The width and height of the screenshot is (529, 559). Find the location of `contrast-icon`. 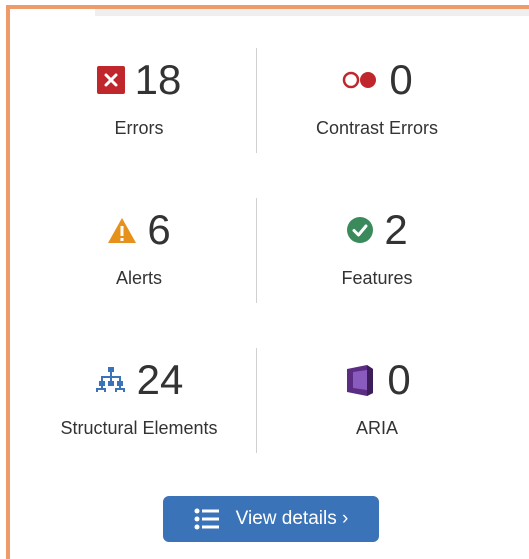

contrast-icon is located at coordinates (360, 80).